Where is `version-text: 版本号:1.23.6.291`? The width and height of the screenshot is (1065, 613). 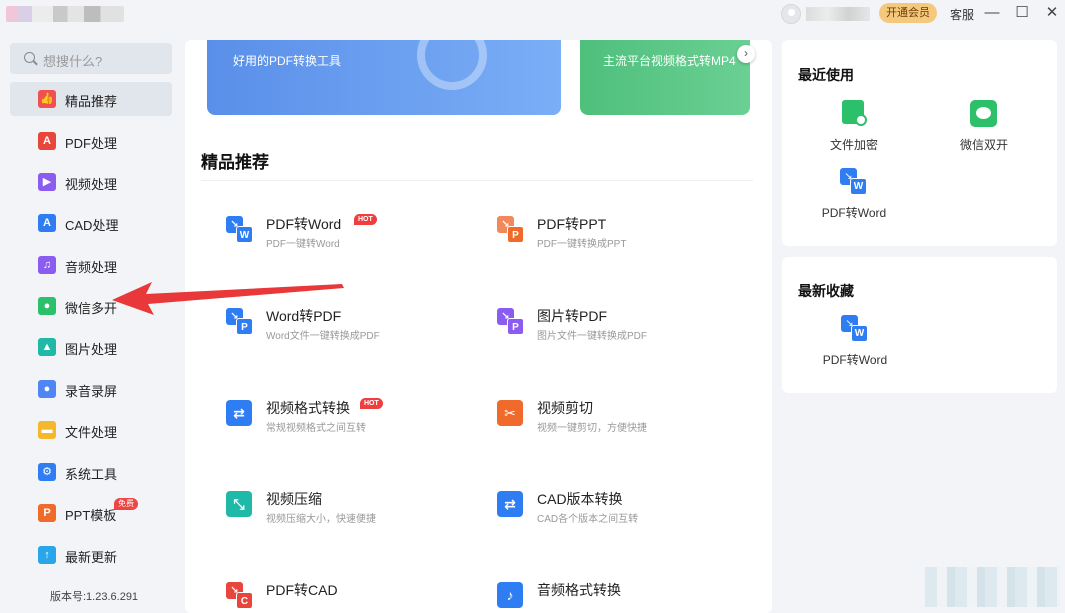 version-text: 版本号:1.23.6.291 is located at coordinates (94, 597).